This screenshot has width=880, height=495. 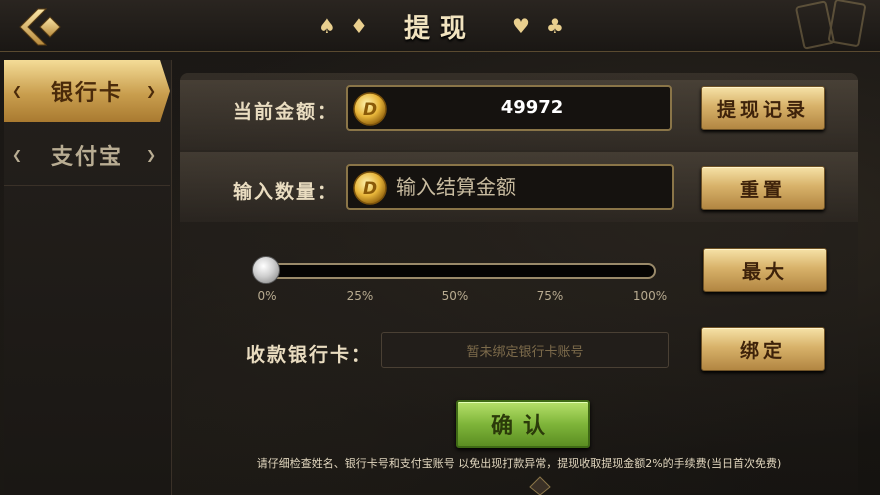 I want to click on bank-card-field: 暂未绑定银行卡账号, so click(x=525, y=350).